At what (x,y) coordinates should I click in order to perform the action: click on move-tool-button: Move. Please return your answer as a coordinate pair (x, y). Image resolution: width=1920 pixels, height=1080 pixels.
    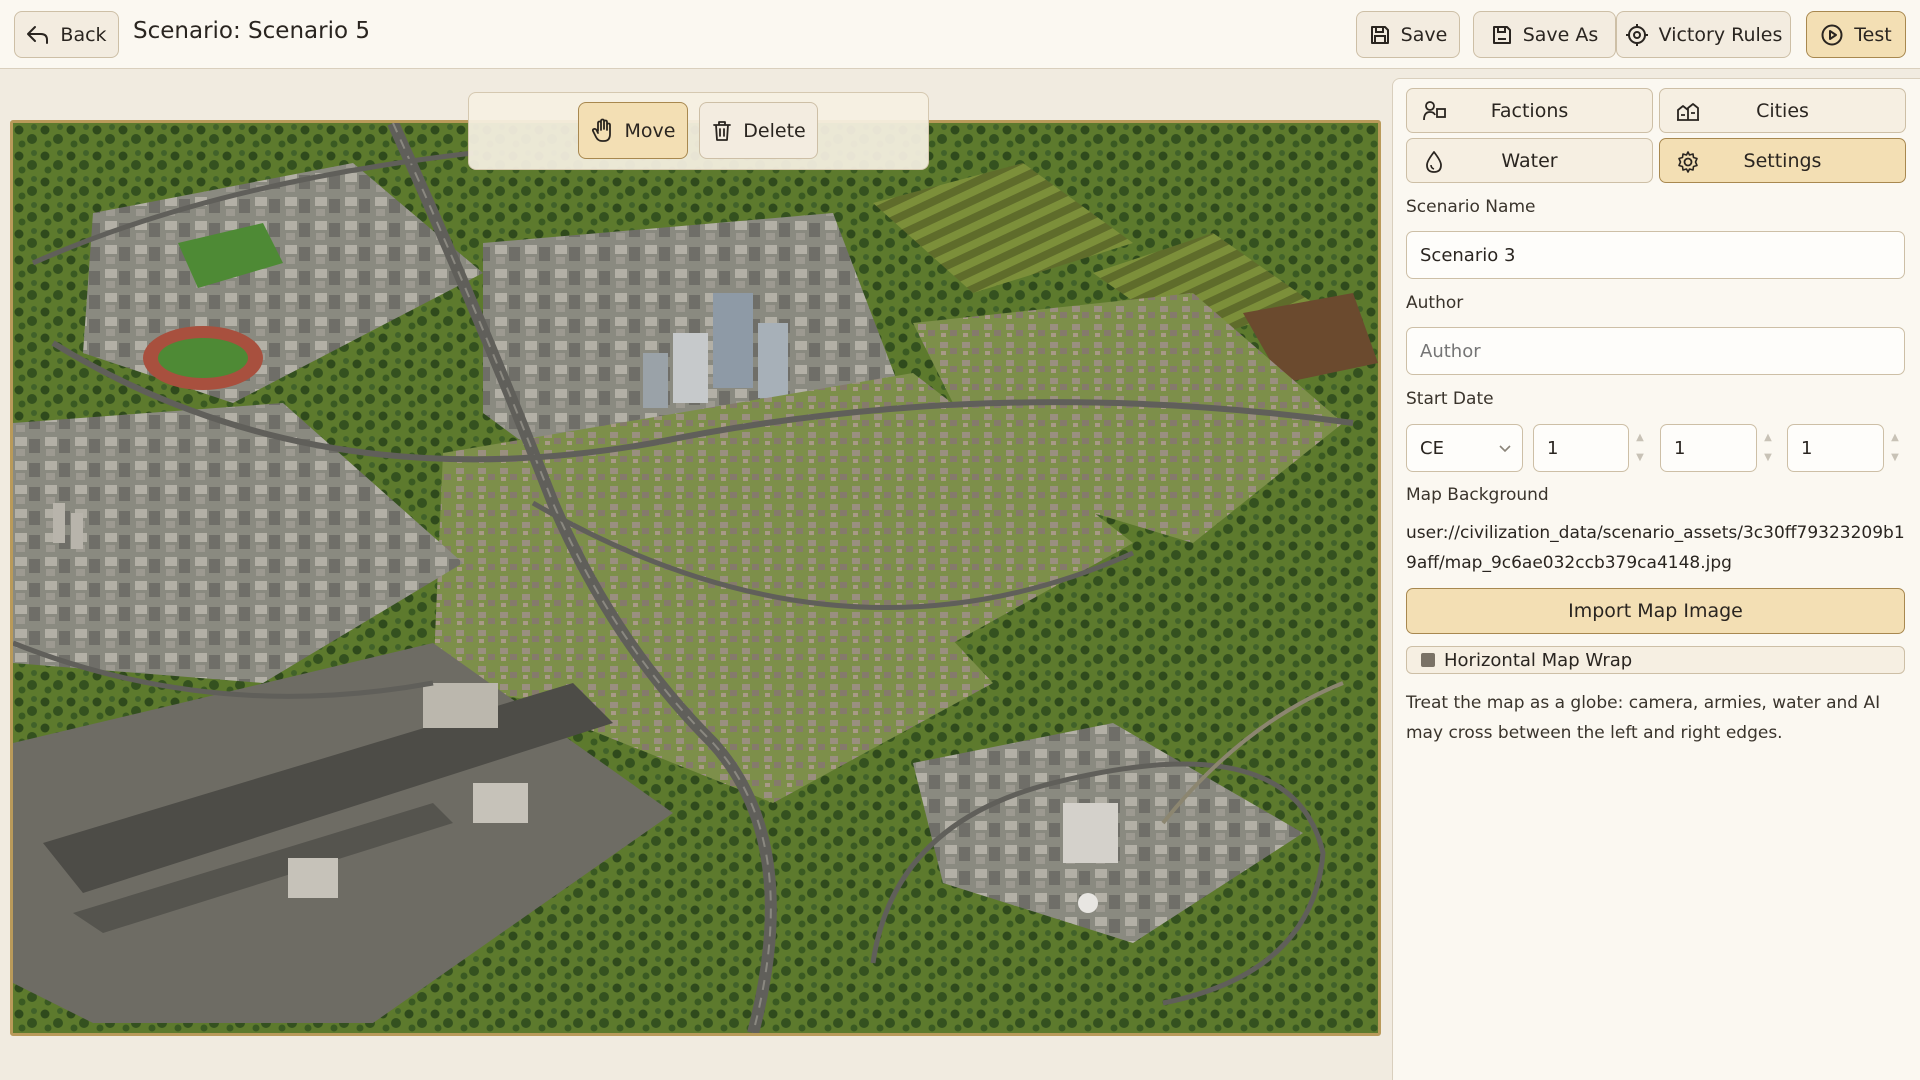
    Looking at the image, I should click on (633, 130).